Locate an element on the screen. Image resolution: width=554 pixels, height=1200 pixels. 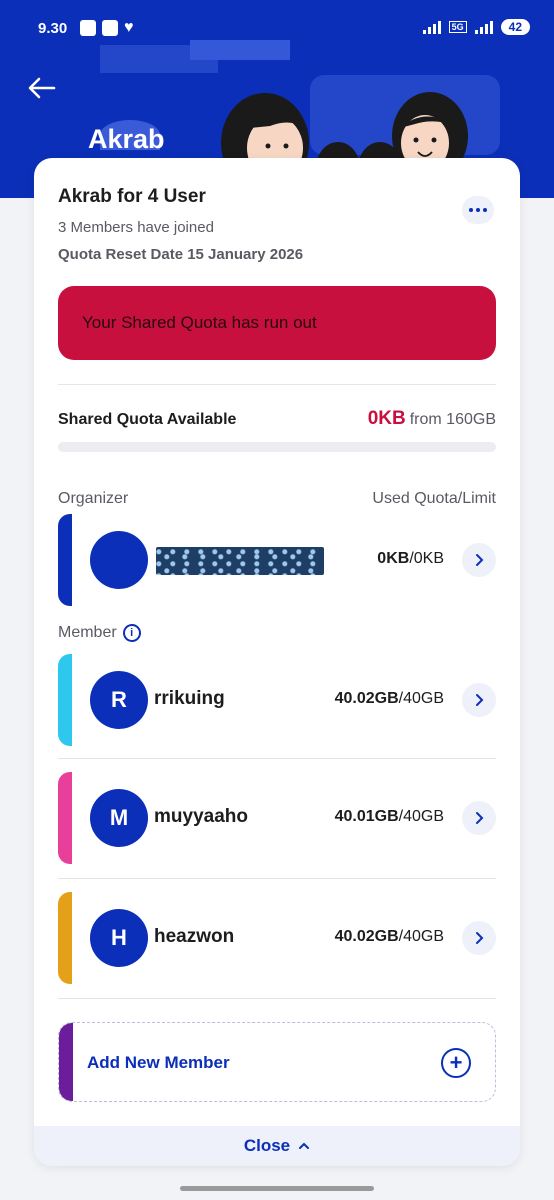
organizer-section-label: Organizer is located at coordinates (93, 498).